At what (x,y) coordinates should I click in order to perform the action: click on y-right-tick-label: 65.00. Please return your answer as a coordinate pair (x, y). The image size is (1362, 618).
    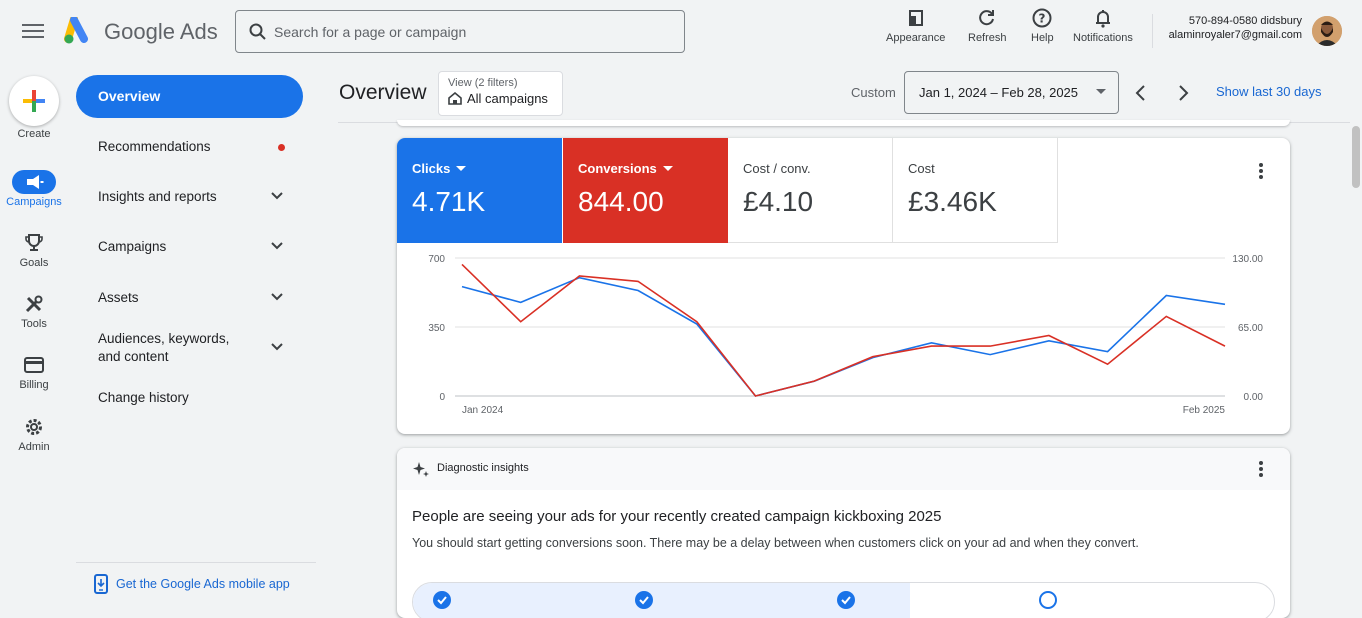
    Looking at the image, I should click on (1250, 328).